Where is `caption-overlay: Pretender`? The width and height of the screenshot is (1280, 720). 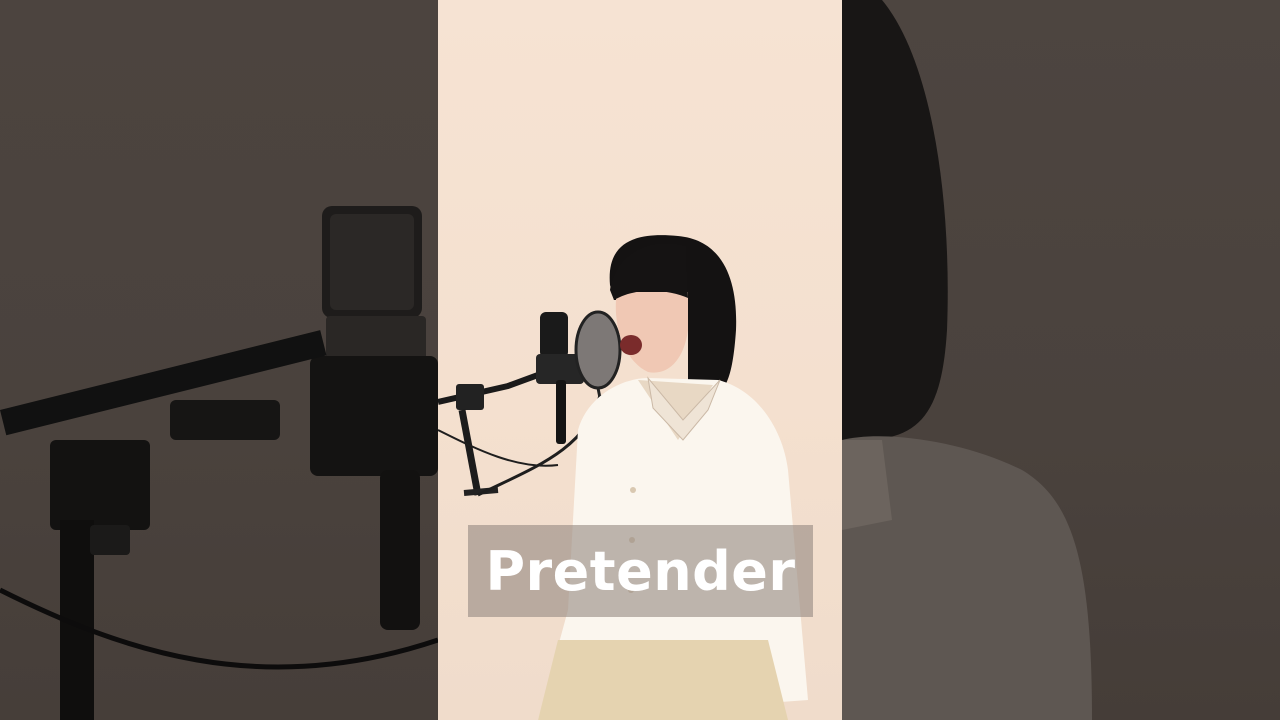 caption-overlay: Pretender is located at coordinates (640, 571).